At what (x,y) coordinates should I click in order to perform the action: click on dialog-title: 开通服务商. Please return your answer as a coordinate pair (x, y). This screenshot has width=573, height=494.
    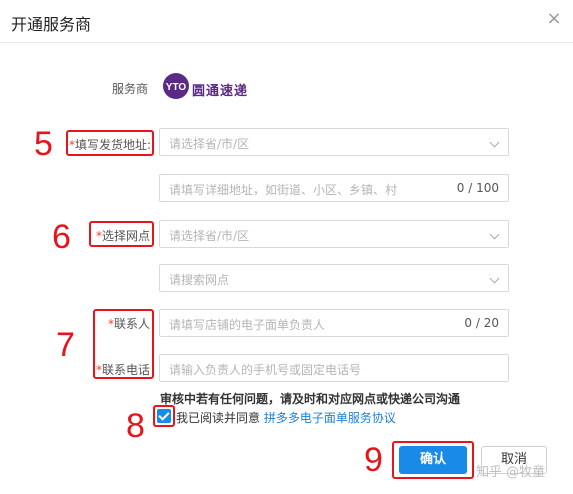
    Looking at the image, I should click on (51, 24).